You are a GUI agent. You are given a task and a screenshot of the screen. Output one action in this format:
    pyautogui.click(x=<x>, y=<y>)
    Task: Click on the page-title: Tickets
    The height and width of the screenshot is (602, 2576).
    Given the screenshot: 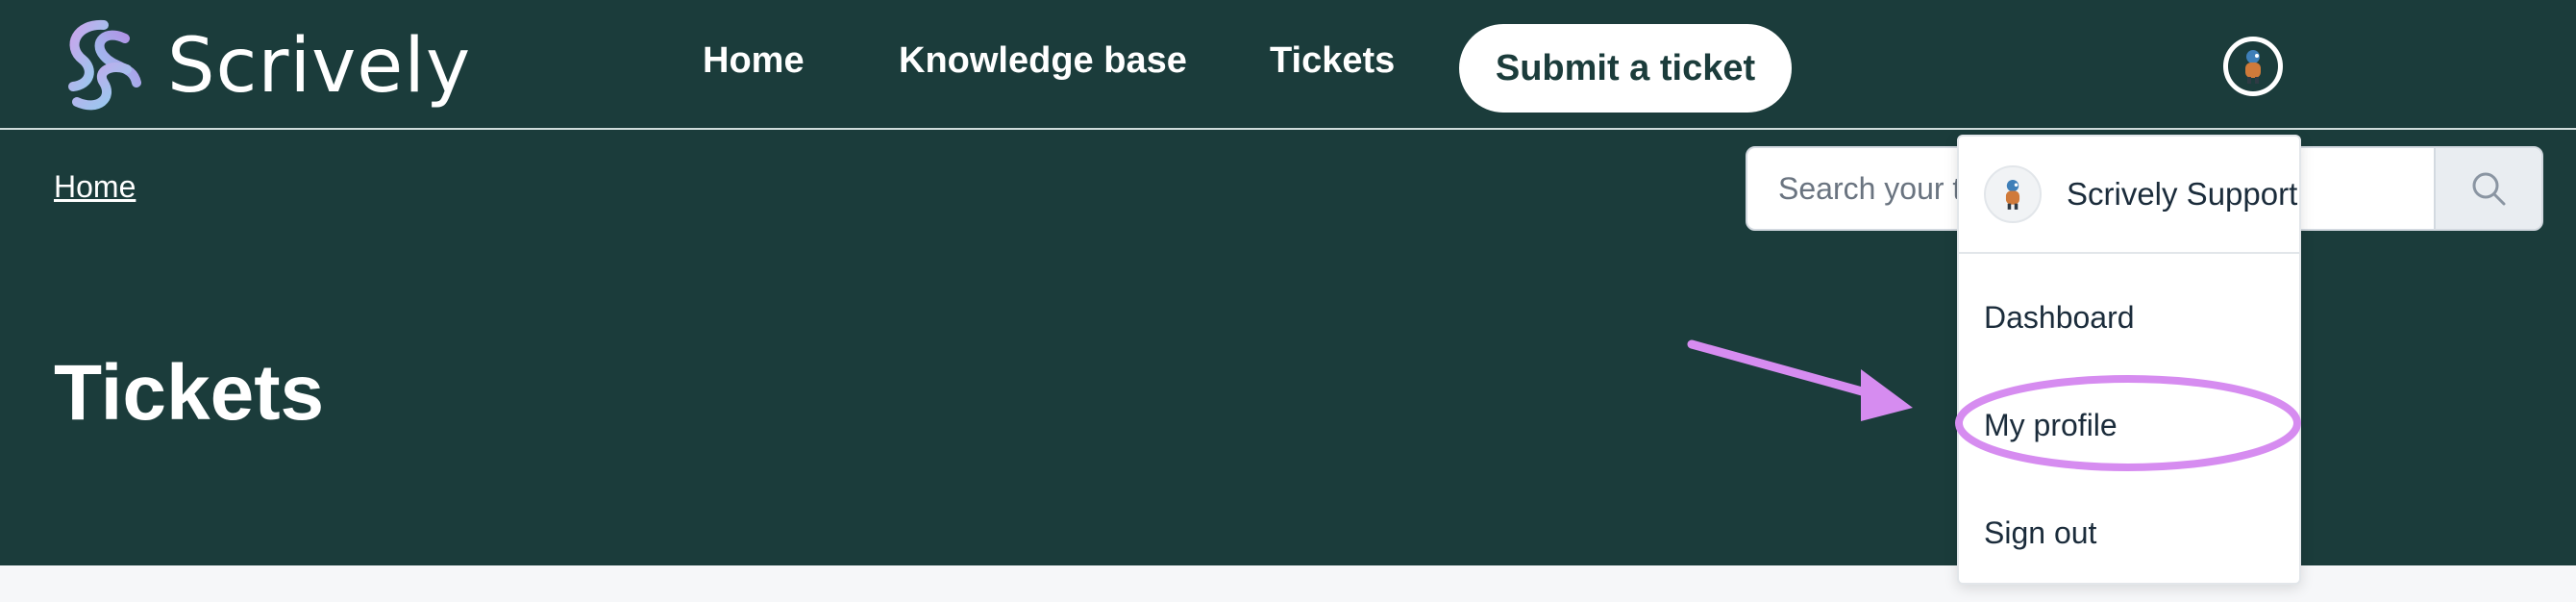 What is the action you would take?
    pyautogui.click(x=189, y=393)
    